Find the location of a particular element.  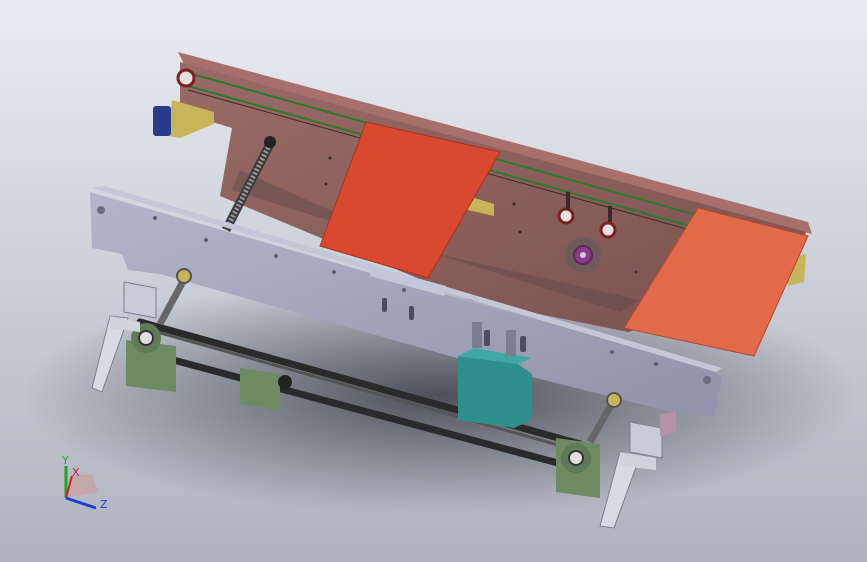

left-drive-pulley-hub is located at coordinates (146, 338).